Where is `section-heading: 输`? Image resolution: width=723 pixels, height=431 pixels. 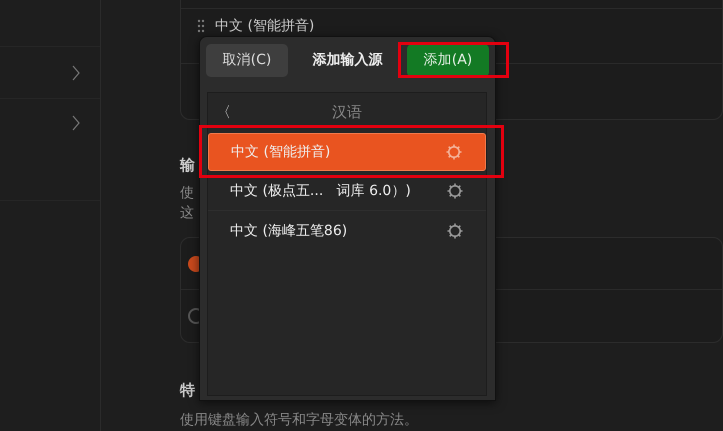
section-heading: 输 is located at coordinates (188, 165).